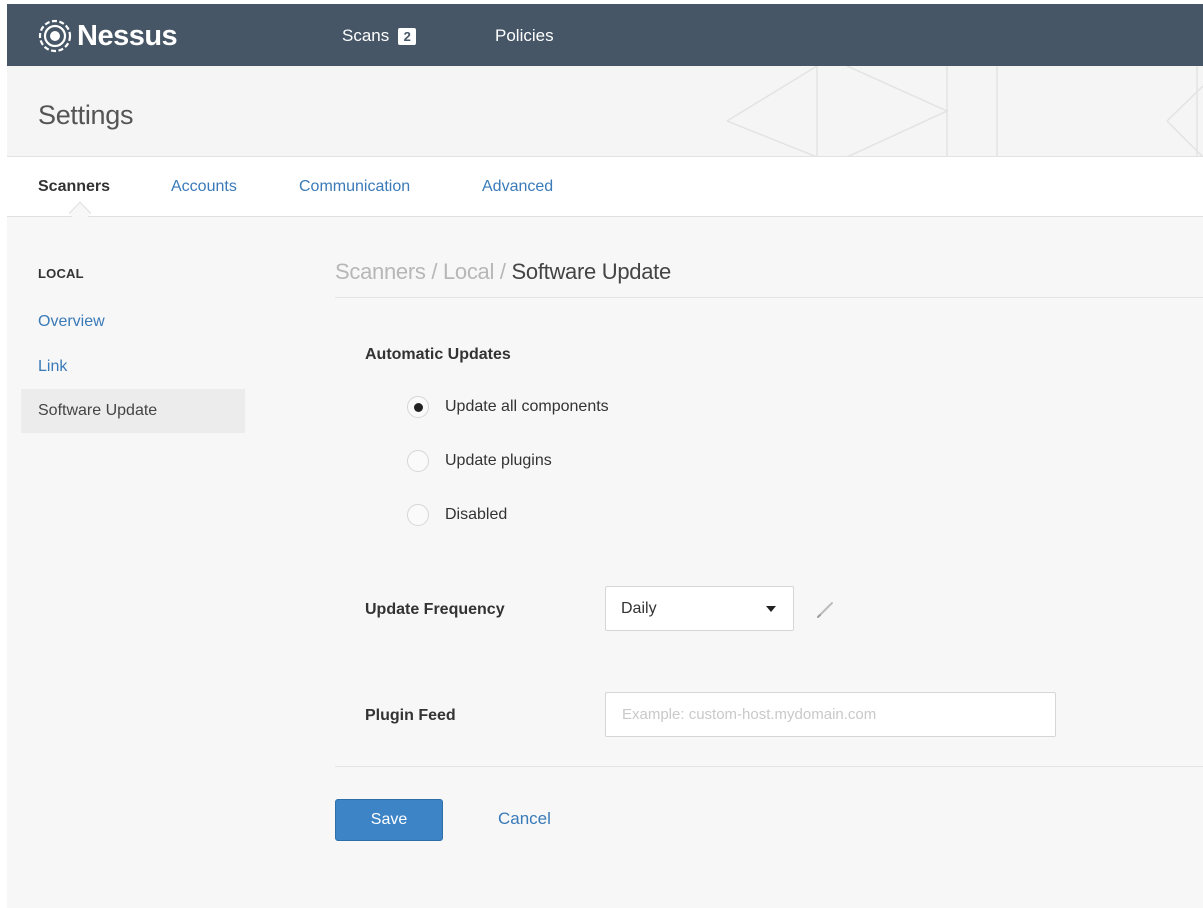 This screenshot has height=908, width=1203. I want to click on nav-policies: Policies, so click(524, 36).